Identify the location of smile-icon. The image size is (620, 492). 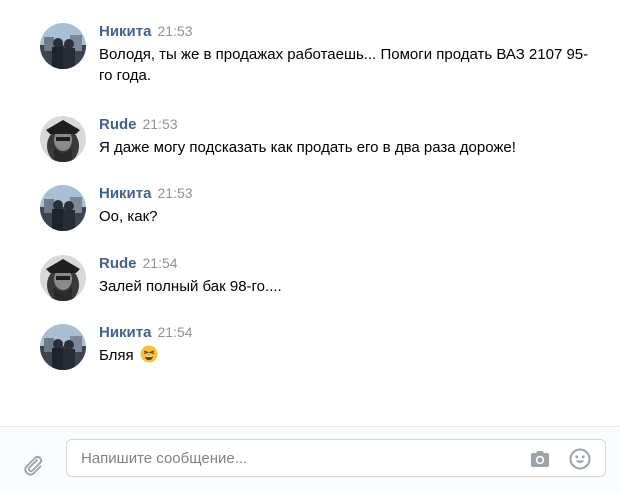
(580, 459).